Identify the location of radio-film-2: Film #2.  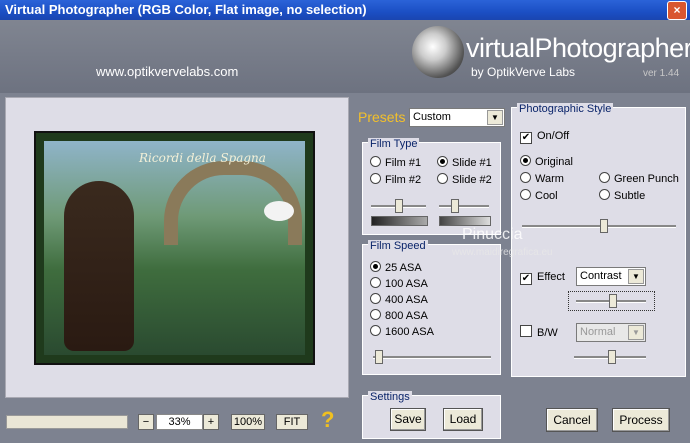
(395, 179).